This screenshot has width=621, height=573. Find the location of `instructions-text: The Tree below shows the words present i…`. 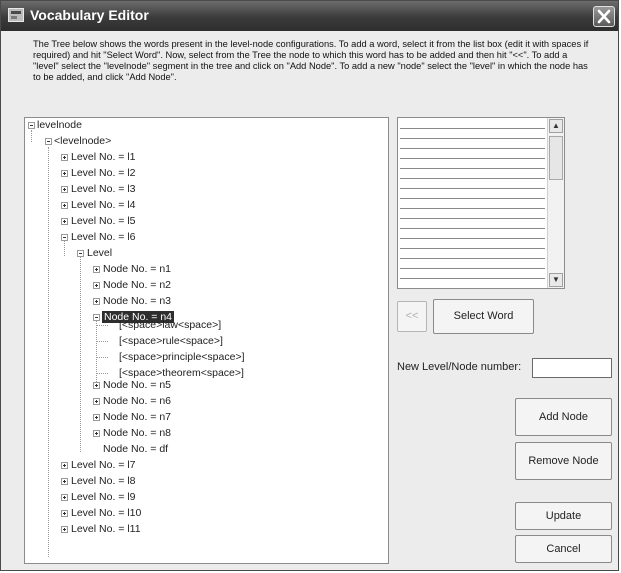

instructions-text: The Tree below shows the words present i… is located at coordinates (311, 60).